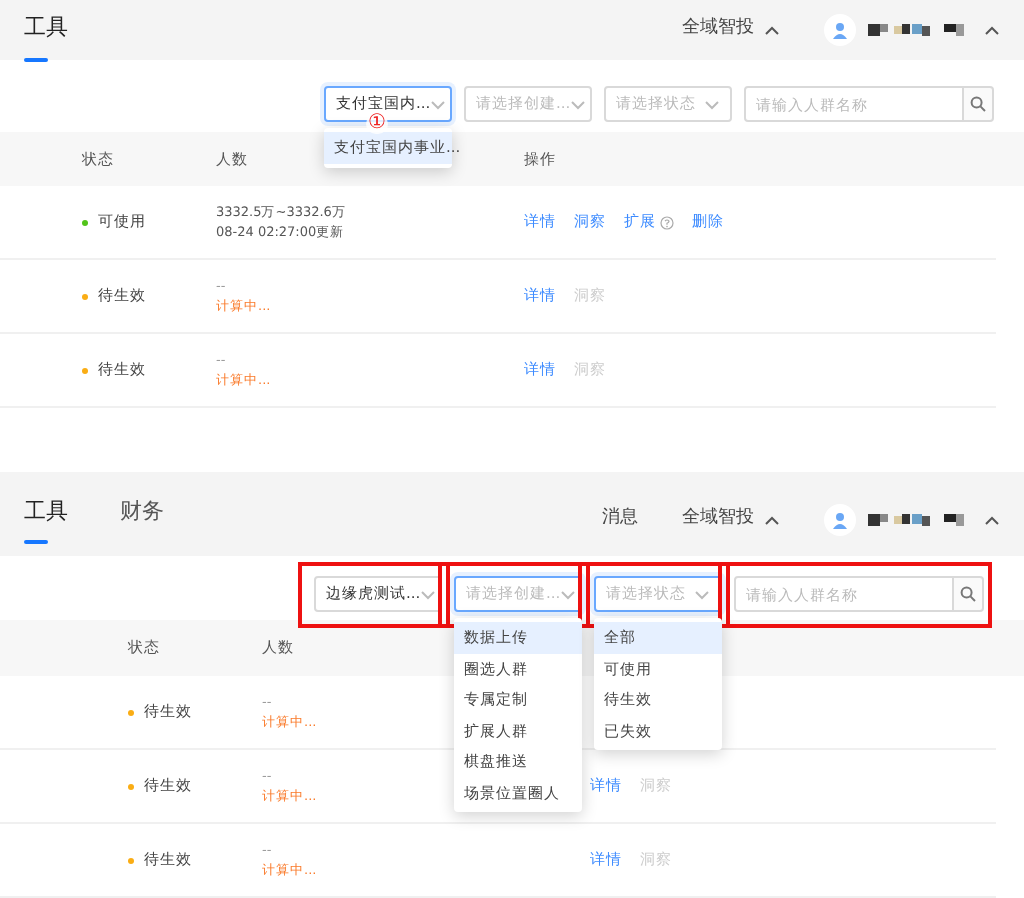 The image size is (1024, 898). What do you see at coordinates (142, 520) in the screenshot?
I see `tab: 财务` at bounding box center [142, 520].